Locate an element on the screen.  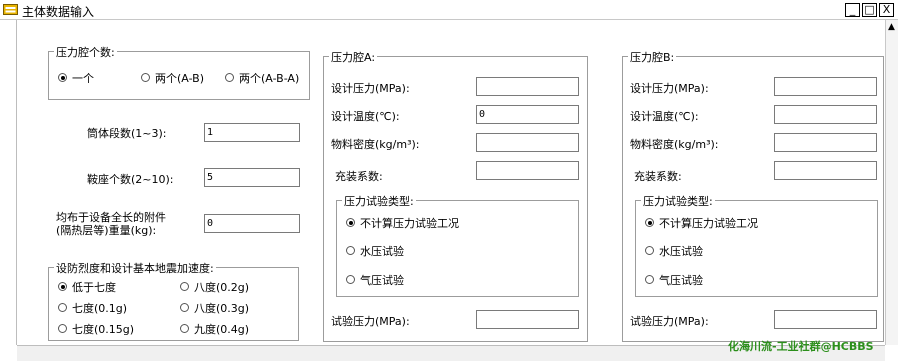
radio-label: 七度(0.15g) is located at coordinates (103, 329).